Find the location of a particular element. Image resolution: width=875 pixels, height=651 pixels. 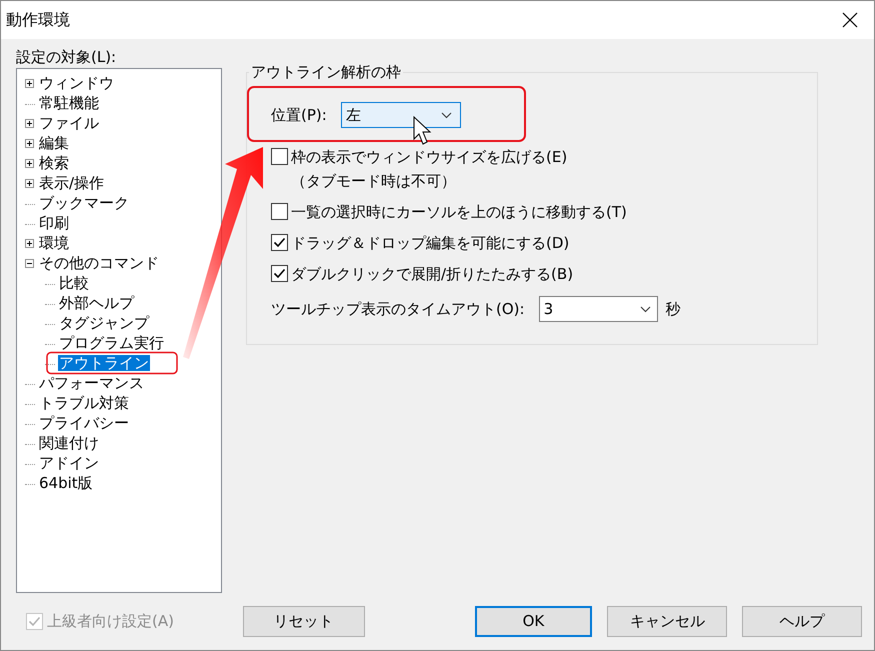

option-label: 一覧の選択時にカーソルを上のほうに移動する(T) is located at coordinates (459, 212).